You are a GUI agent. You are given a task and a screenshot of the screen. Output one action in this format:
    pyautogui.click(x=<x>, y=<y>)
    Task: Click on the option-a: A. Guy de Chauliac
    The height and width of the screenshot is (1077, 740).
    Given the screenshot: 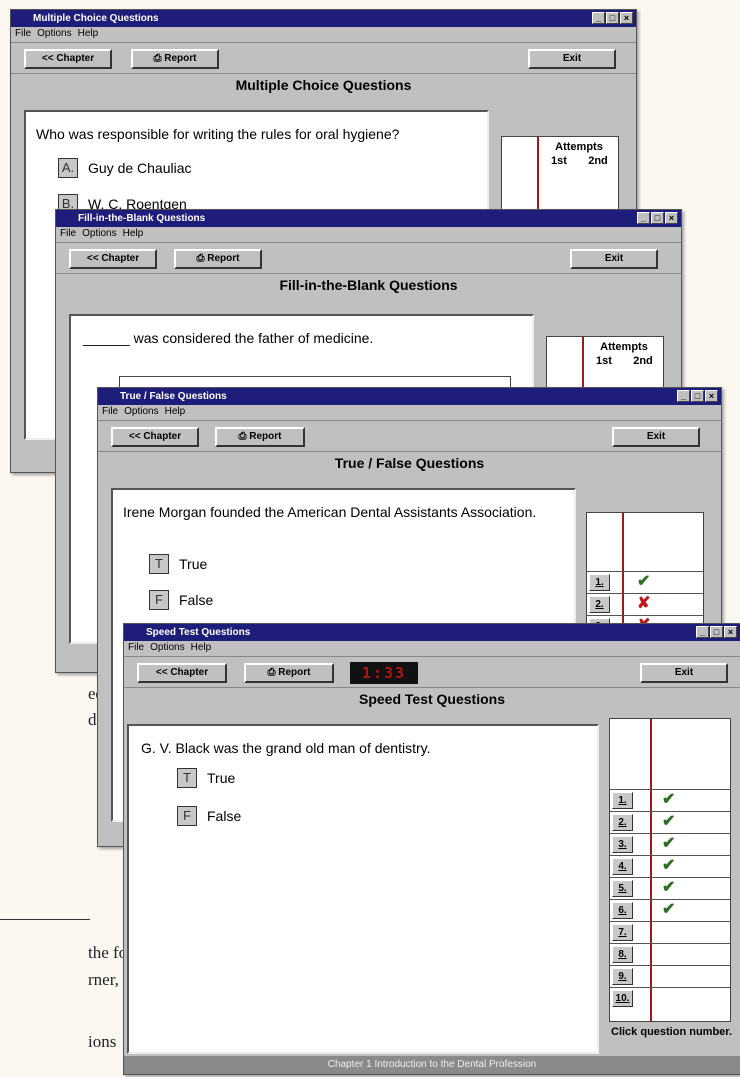 What is the action you would take?
    pyautogui.click(x=125, y=168)
    